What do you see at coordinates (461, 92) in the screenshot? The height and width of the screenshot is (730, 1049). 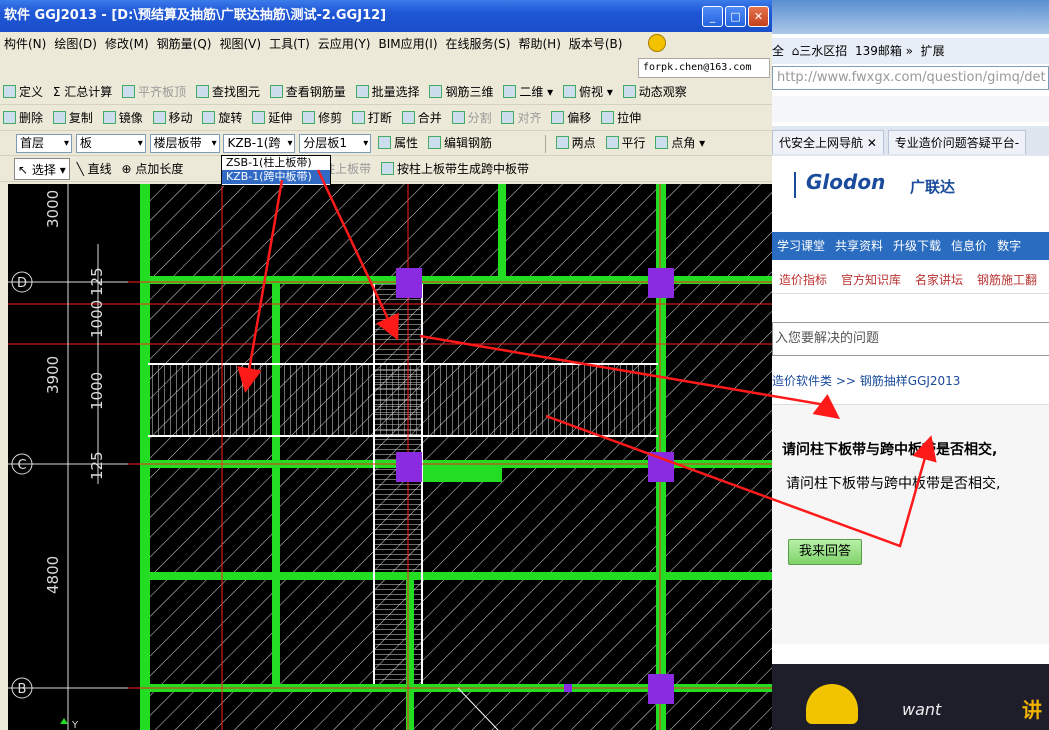 I see `rebar-3d-button: 钢筋三维` at bounding box center [461, 92].